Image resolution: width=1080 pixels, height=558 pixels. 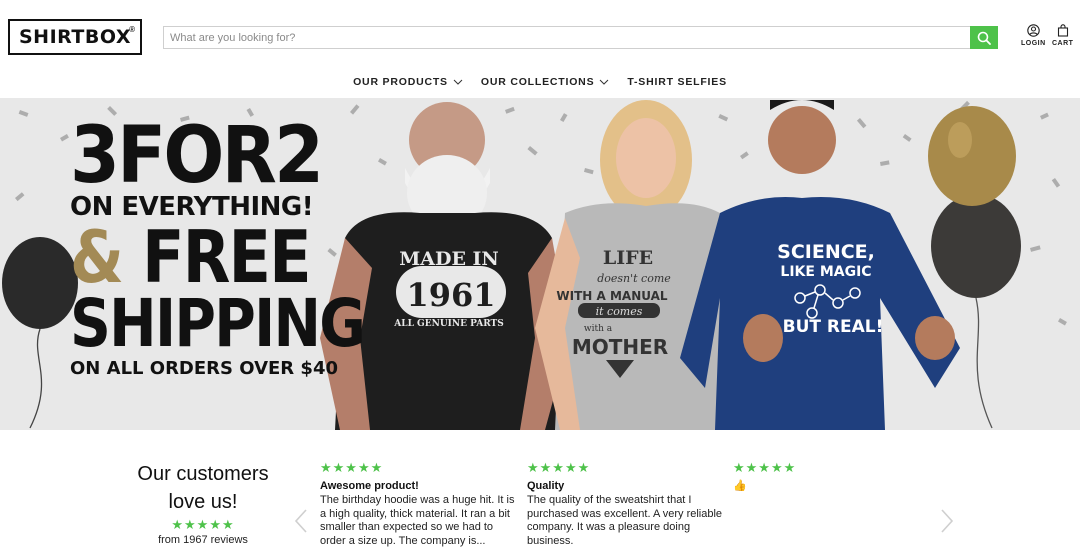 I want to click on nav-label: OUR COLLECTIONS, so click(x=537, y=82).